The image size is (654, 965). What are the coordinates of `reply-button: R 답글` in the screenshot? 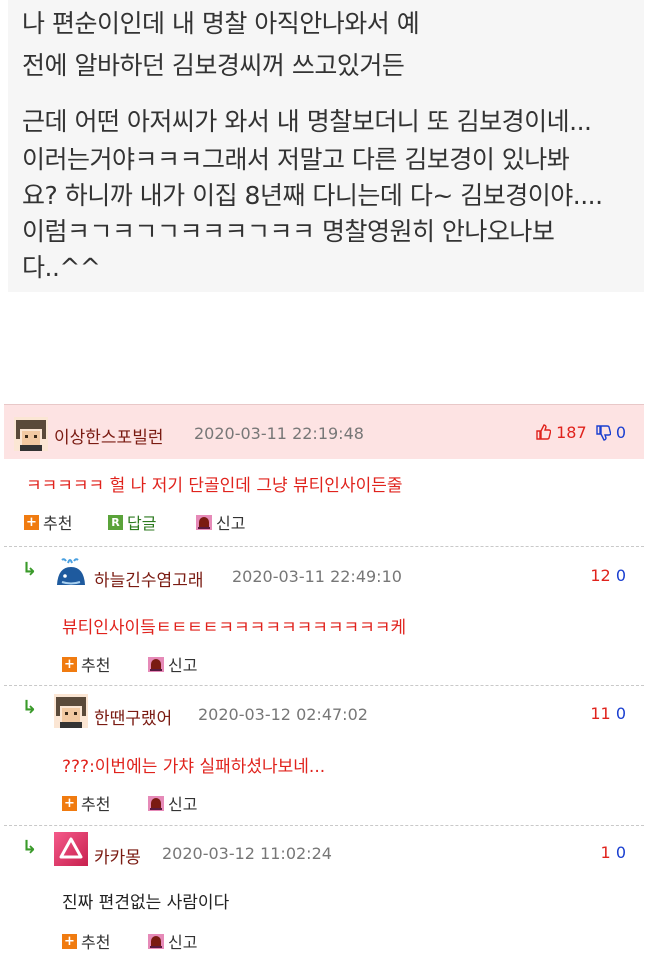 It's located at (132, 522).